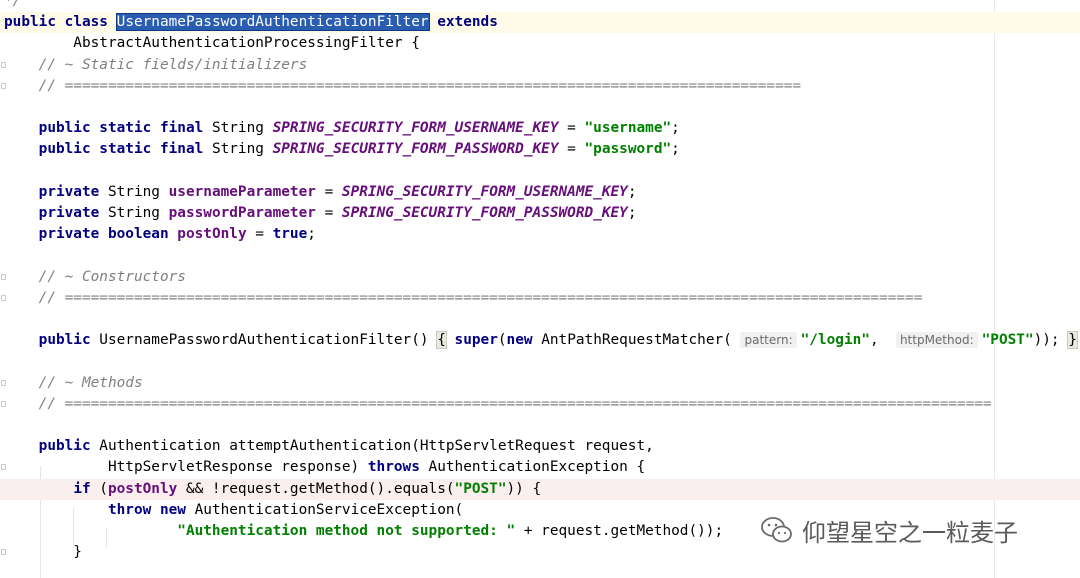 The image size is (1080, 578). I want to click on code-text: // ~ Constructors, so click(95, 277).